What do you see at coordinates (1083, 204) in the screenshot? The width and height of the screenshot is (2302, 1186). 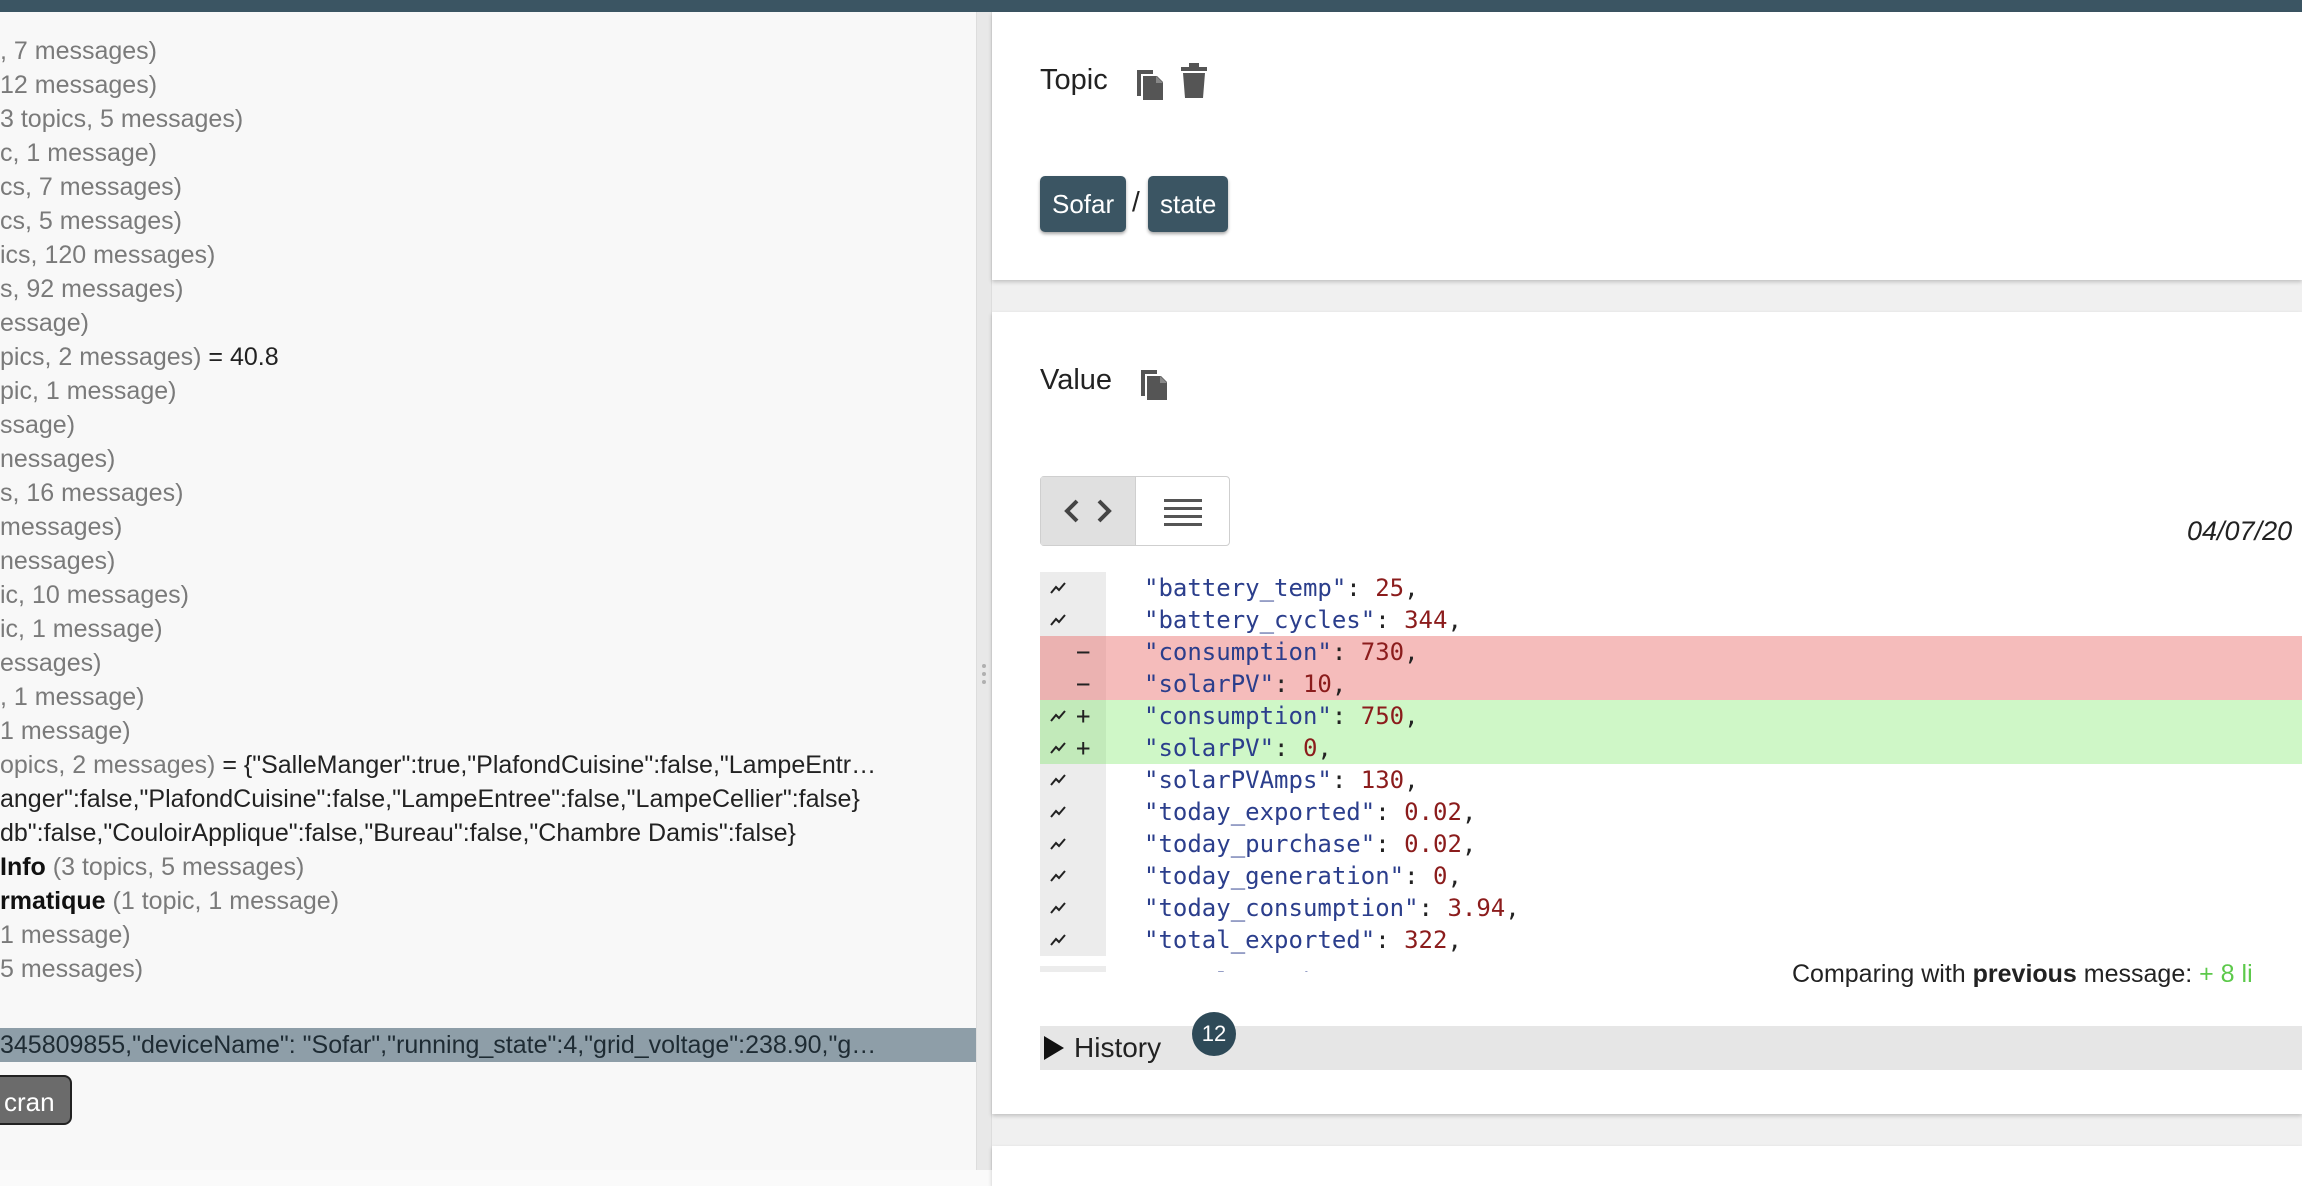 I see `topic-crumb-sofar: Sofar` at bounding box center [1083, 204].